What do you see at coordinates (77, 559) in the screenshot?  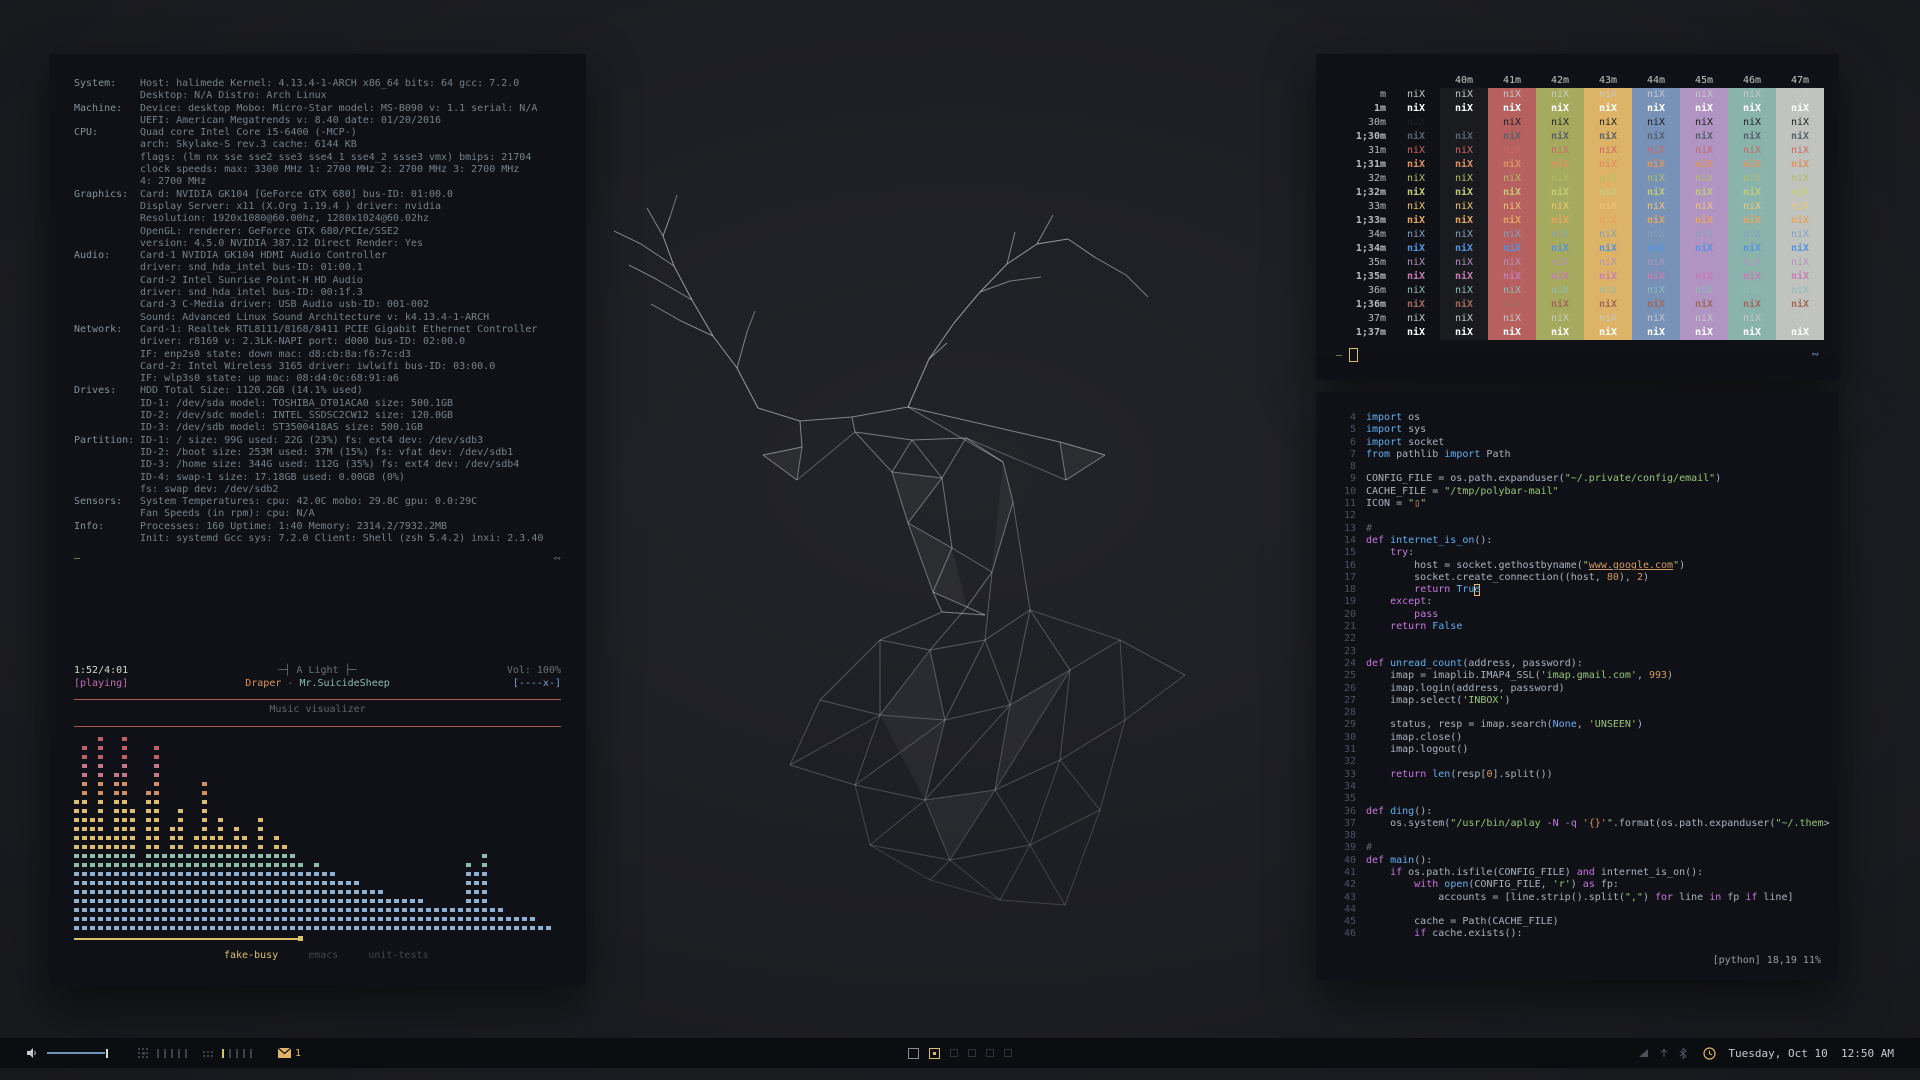 I see `shell-prompt: —` at bounding box center [77, 559].